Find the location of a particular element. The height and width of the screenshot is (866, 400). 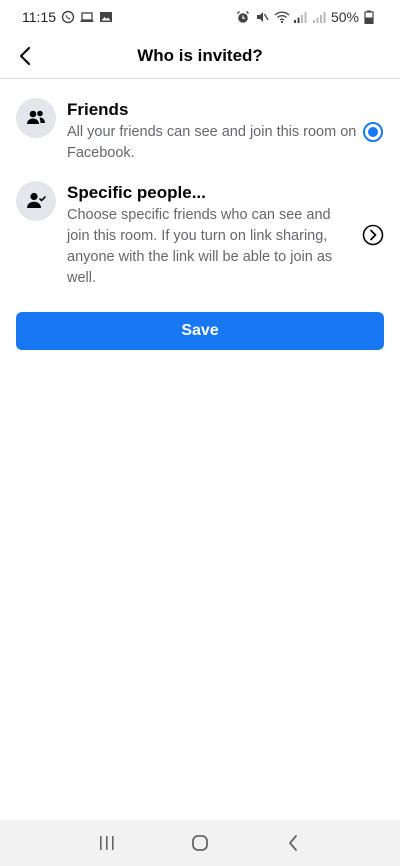

status-time: 11:15 is located at coordinates (39, 17).